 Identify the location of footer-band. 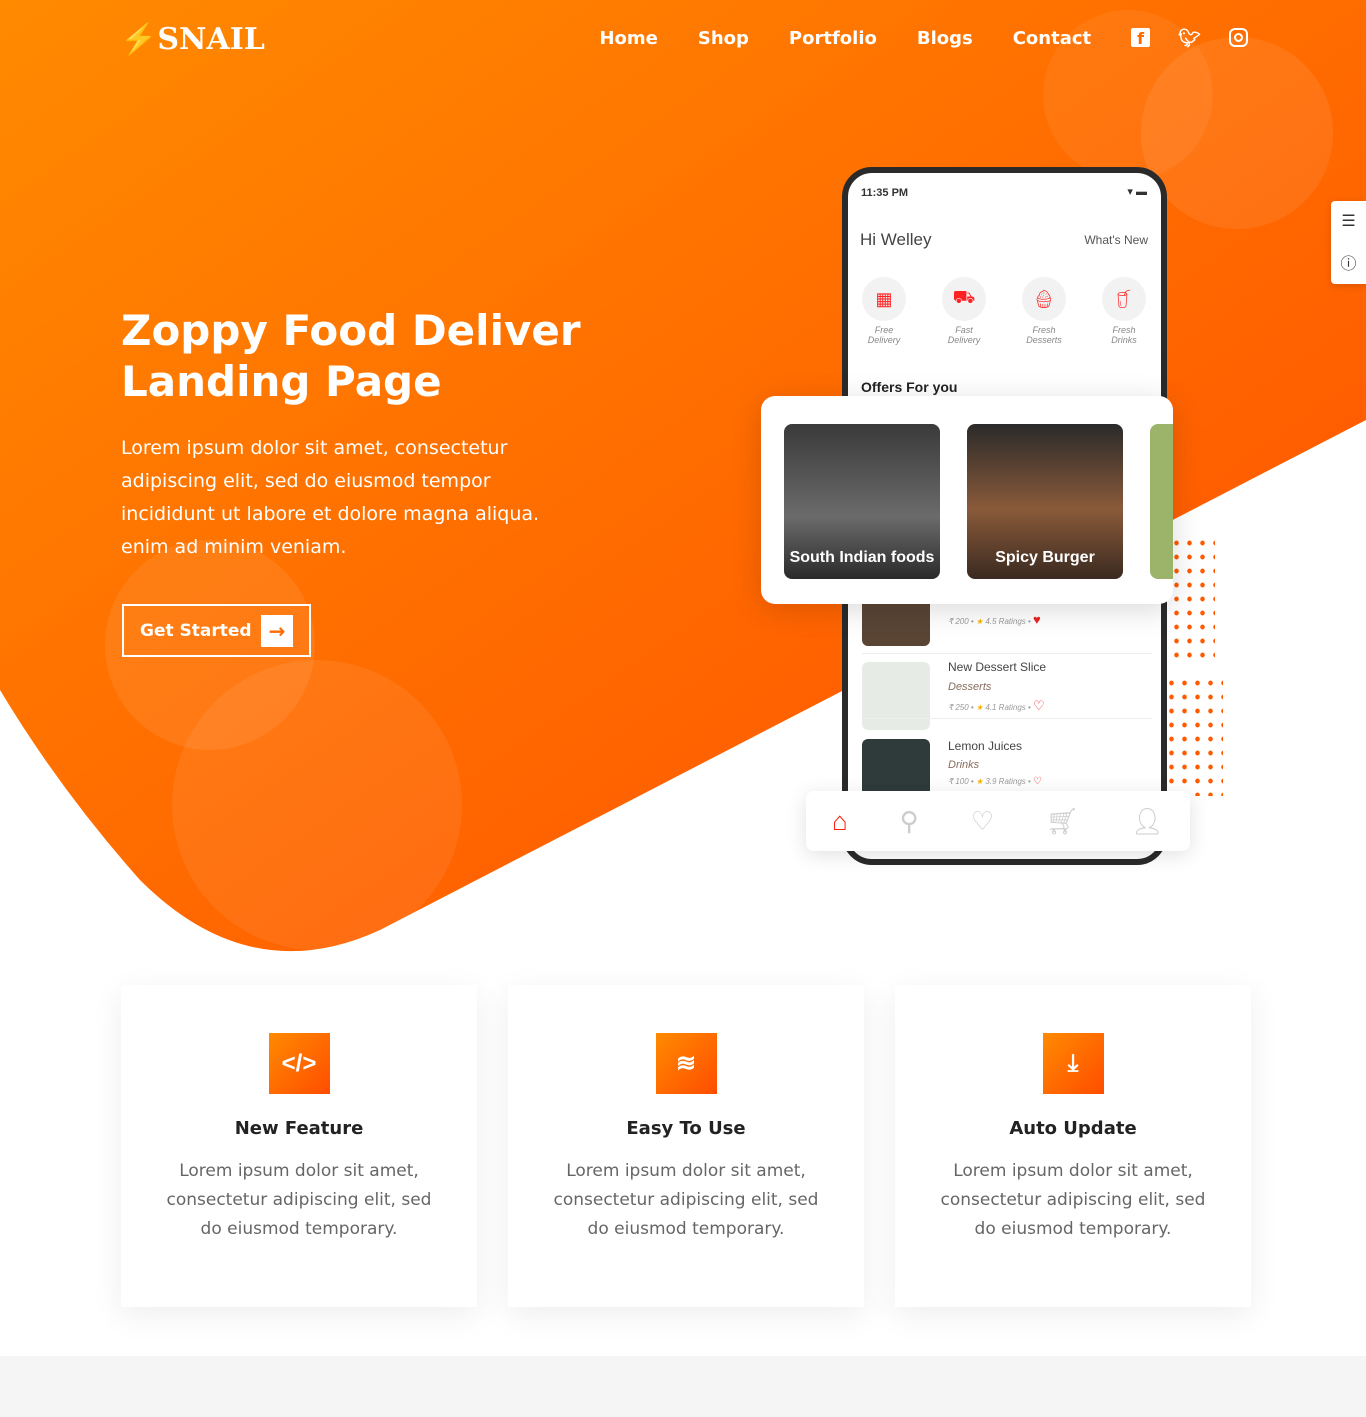
(683, 1386).